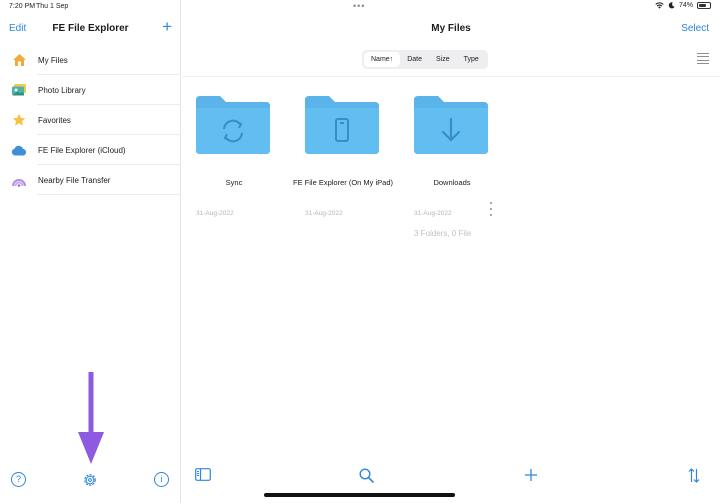 The image size is (720, 503). I want to click on gear-icon, so click(90, 480).